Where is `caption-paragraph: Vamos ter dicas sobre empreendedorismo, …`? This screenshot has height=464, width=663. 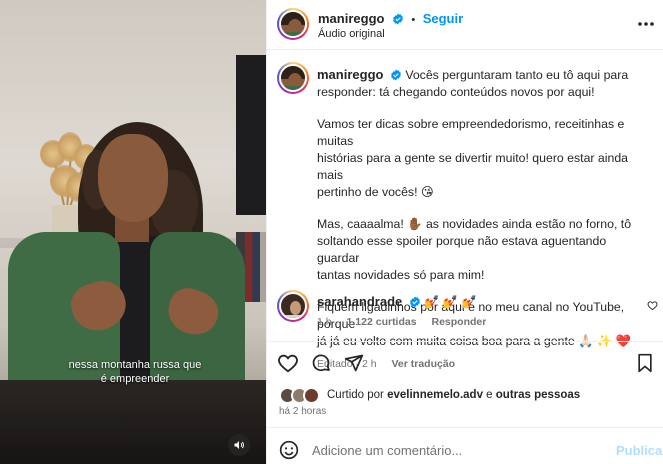
caption-paragraph: Vamos ter dicas sobre empreendedorismo, … is located at coordinates (484, 158).